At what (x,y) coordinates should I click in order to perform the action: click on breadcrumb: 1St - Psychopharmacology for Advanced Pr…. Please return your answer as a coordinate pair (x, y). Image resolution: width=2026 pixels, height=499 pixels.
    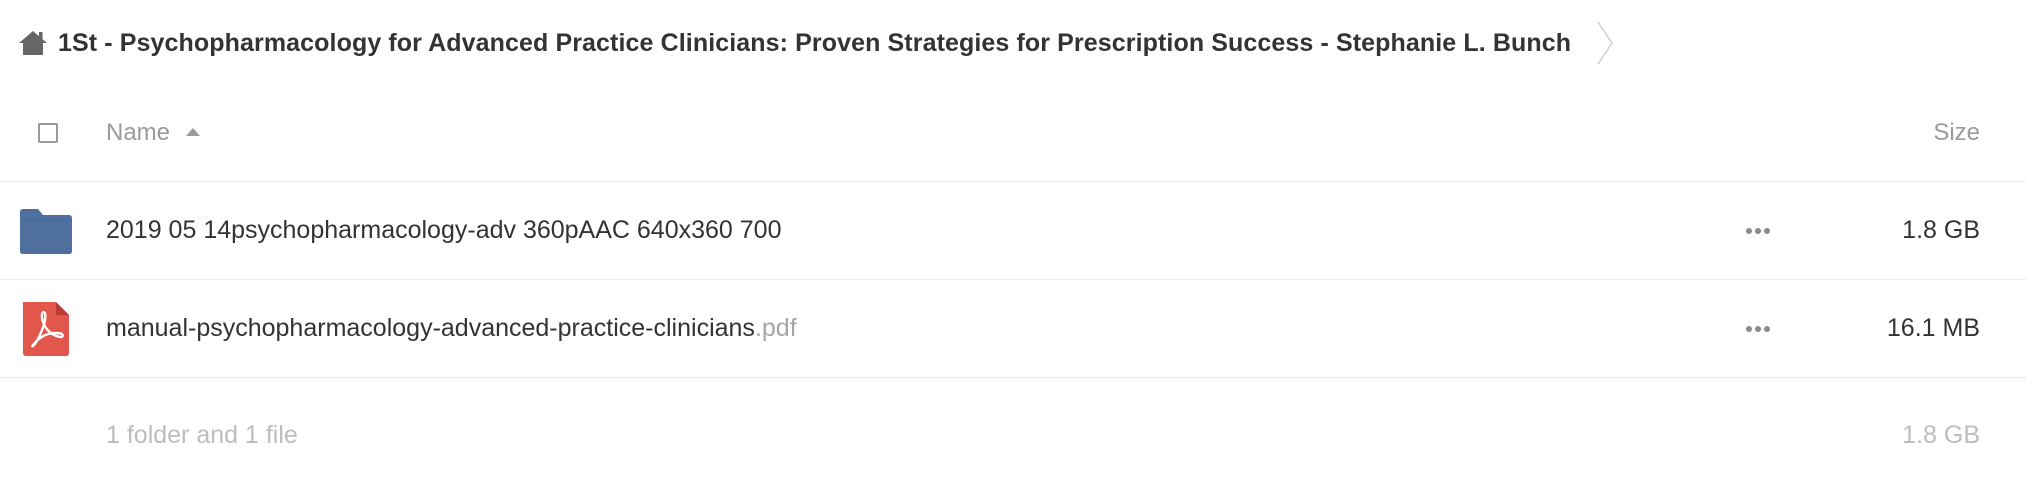
    Looking at the image, I should click on (819, 43).